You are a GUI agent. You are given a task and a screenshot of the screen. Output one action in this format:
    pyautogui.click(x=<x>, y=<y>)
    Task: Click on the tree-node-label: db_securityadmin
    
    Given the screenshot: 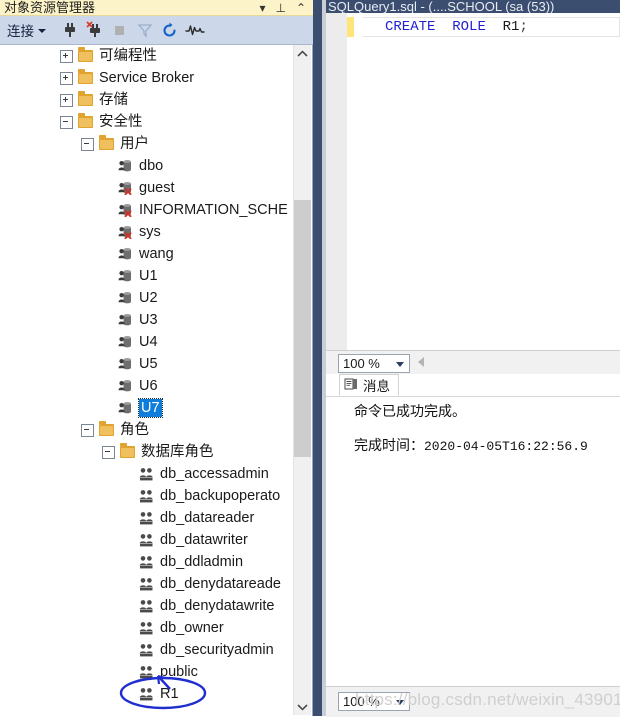 What is the action you would take?
    pyautogui.click(x=217, y=650)
    